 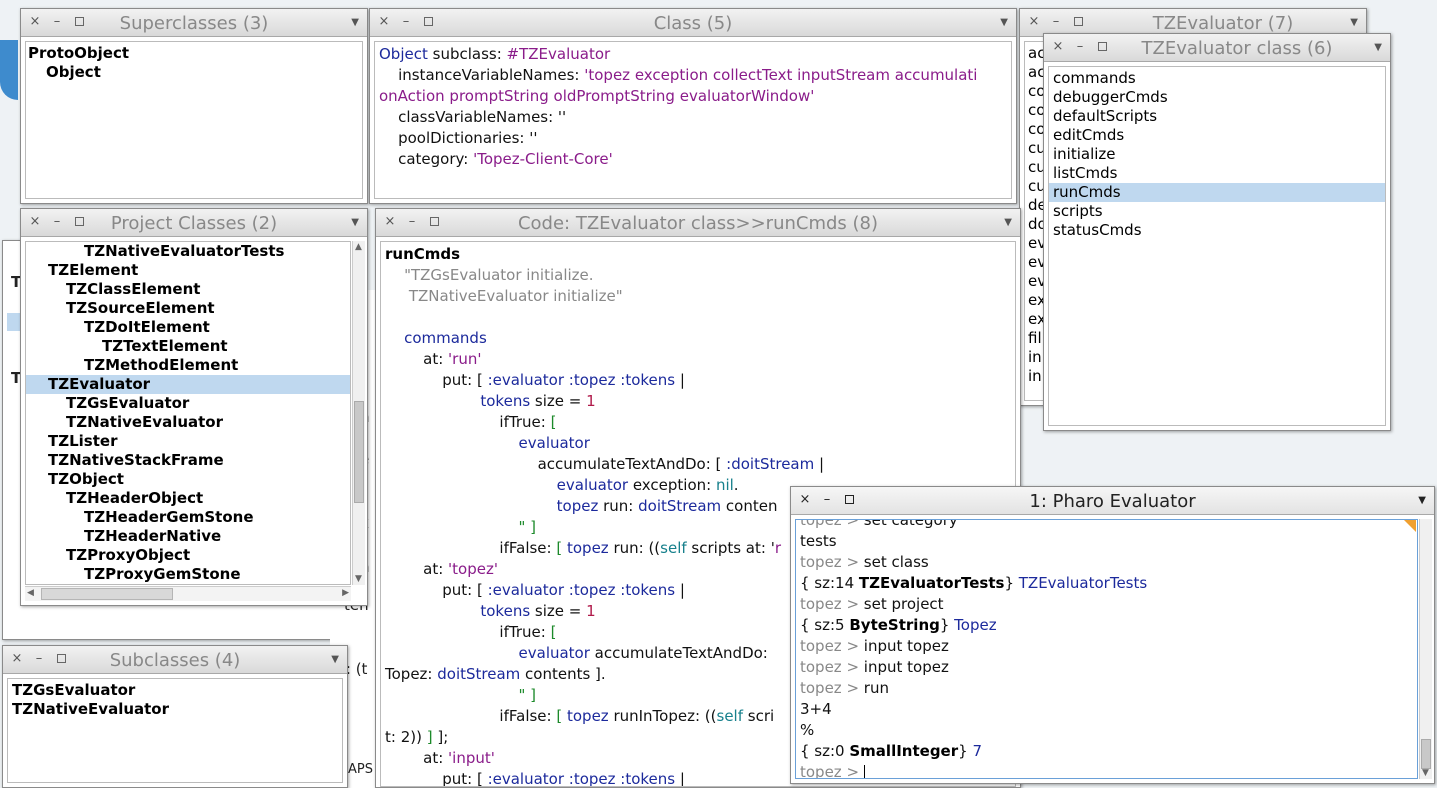 What do you see at coordinates (1112, 501) in the screenshot?
I see `title-bar: × – 1: Pharo Evaluator ▼` at bounding box center [1112, 501].